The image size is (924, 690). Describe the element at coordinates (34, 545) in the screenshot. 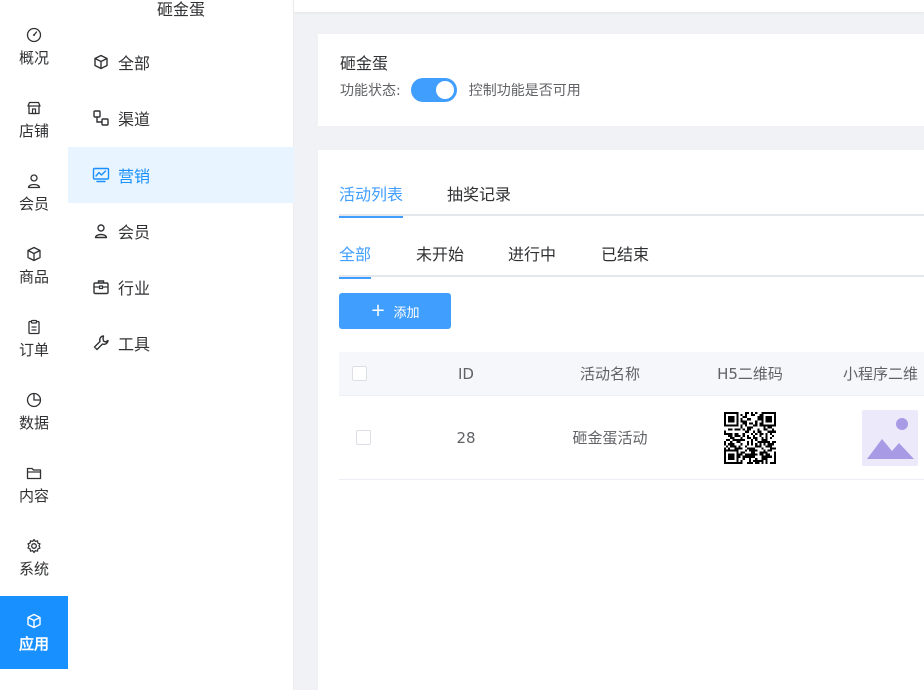

I see `gear-icon` at that location.